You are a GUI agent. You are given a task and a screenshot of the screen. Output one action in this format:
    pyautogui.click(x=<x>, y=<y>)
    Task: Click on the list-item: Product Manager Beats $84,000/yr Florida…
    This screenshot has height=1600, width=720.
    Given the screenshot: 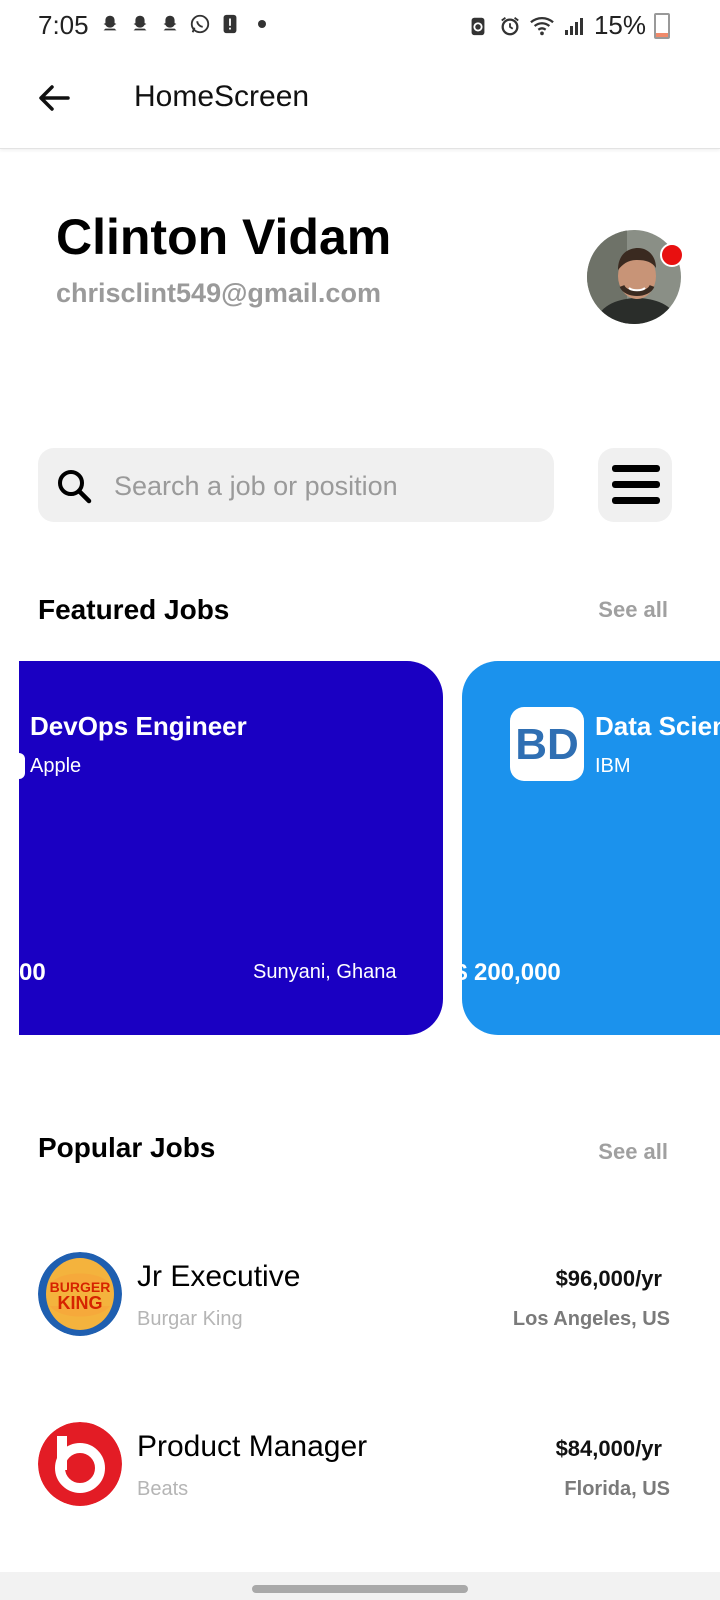 What is the action you would take?
    pyautogui.click(x=360, y=1472)
    